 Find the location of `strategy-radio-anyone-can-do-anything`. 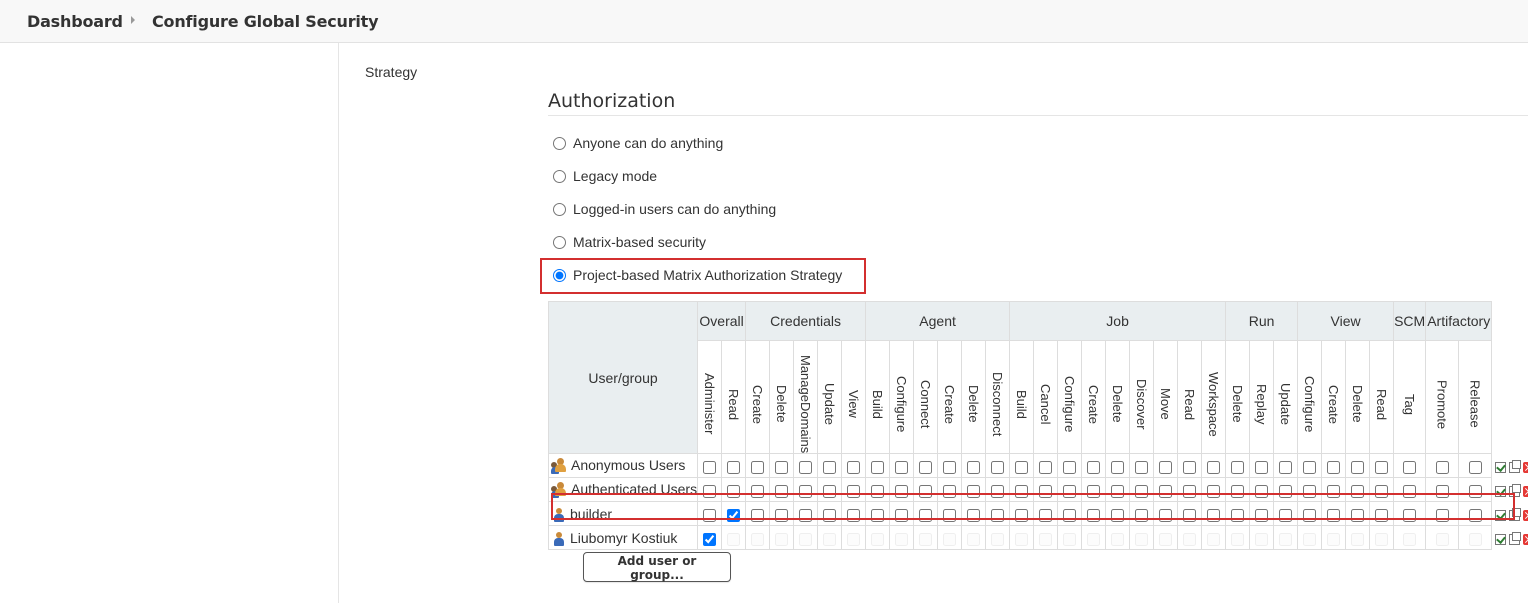

strategy-radio-anyone-can-do-anything is located at coordinates (559, 143).